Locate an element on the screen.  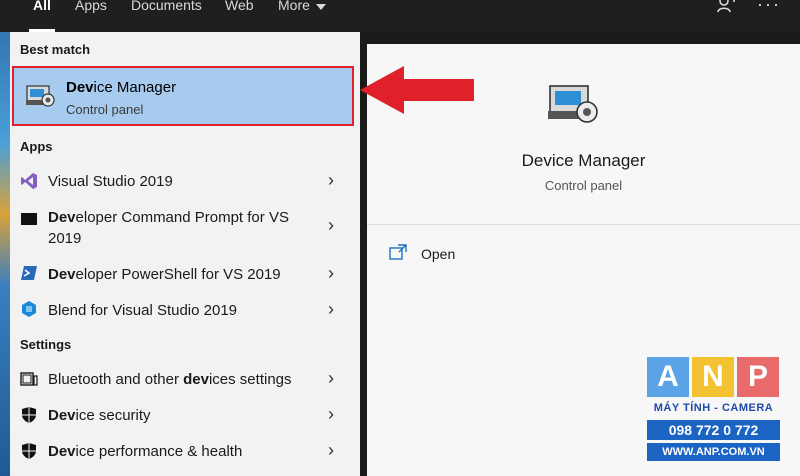
powershell-icon is located at coordinates (29, 273).